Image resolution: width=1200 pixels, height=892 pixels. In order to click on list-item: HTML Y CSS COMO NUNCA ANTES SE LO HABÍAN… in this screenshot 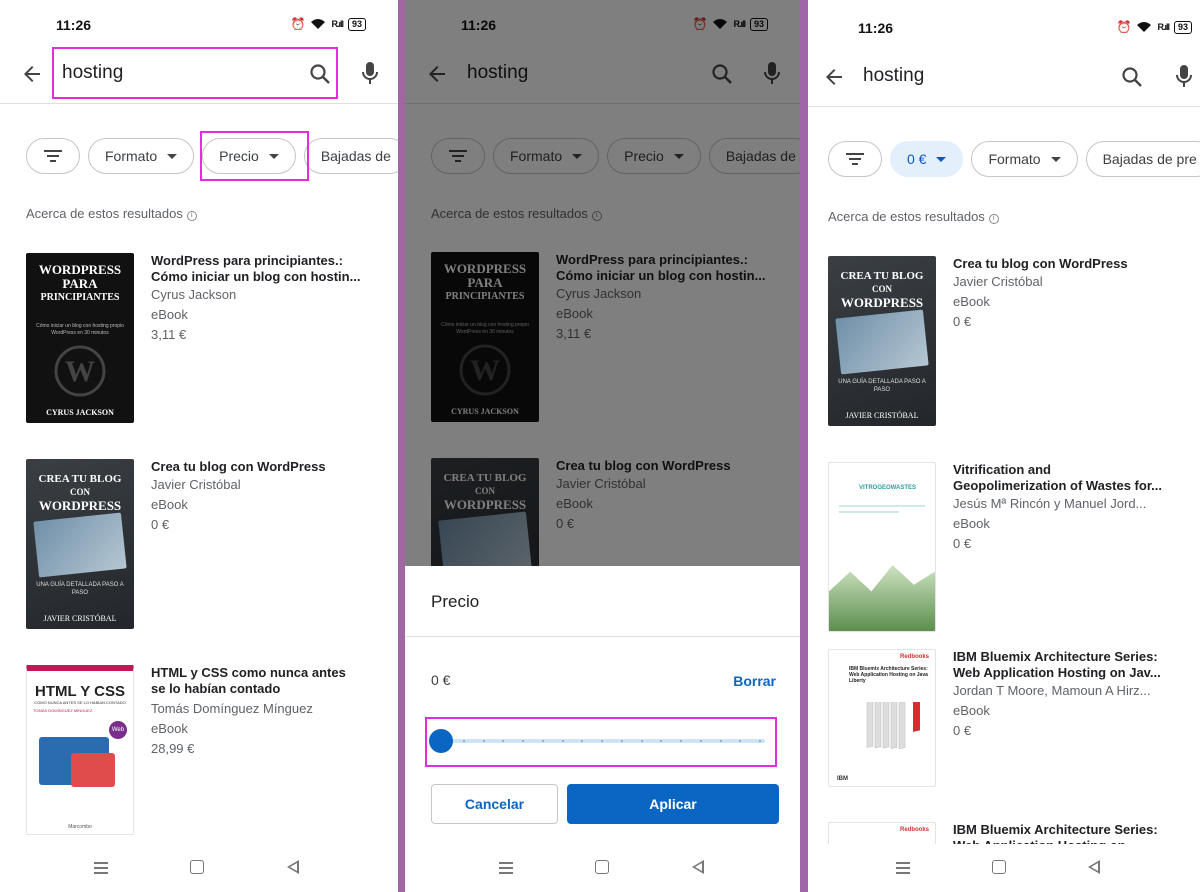, I will do `click(196, 750)`.